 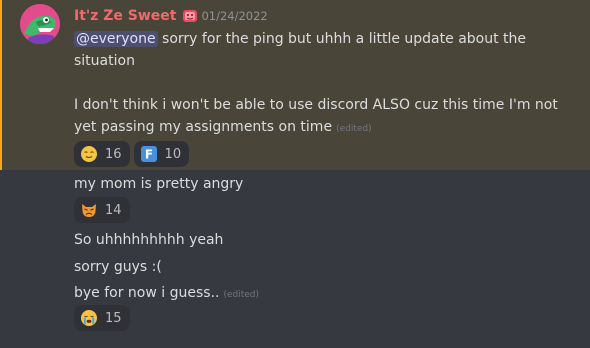 I want to click on reaction-count: 16, so click(x=113, y=154).